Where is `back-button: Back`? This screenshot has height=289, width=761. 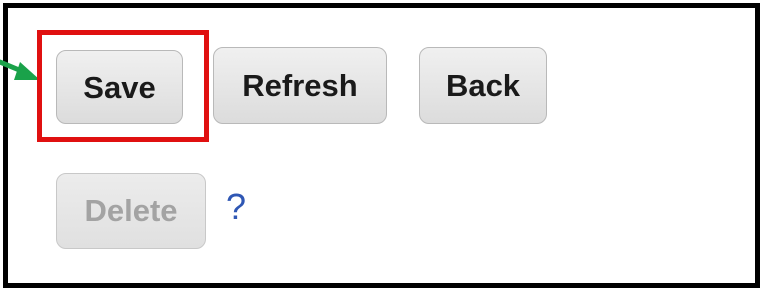 back-button: Back is located at coordinates (483, 85).